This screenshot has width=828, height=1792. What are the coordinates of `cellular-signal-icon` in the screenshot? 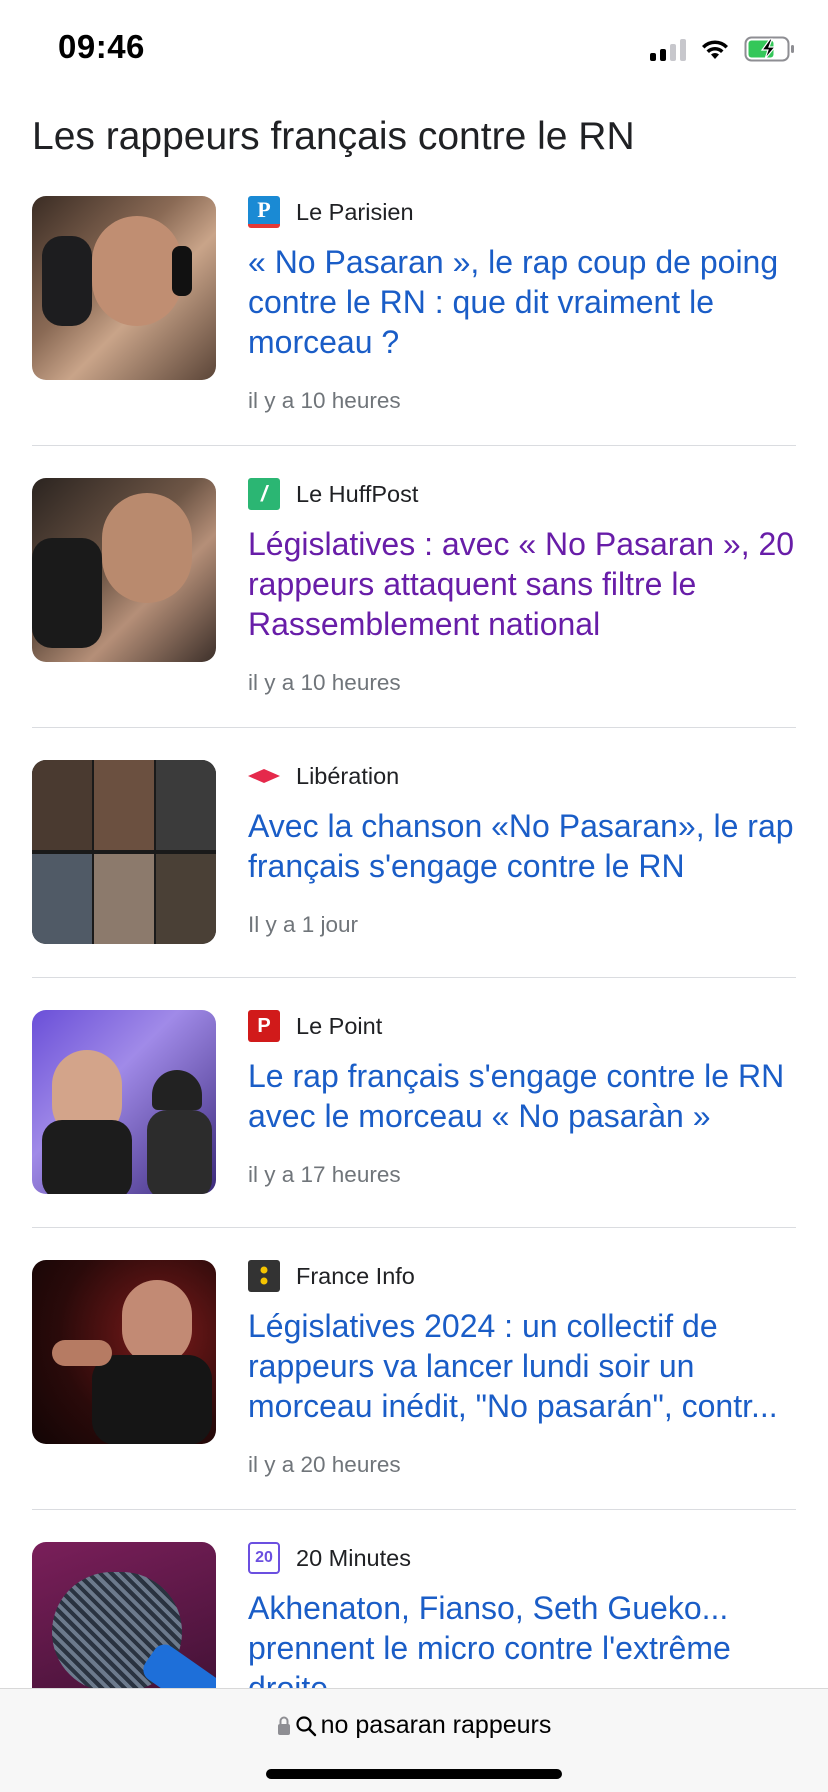 It's located at (668, 49).